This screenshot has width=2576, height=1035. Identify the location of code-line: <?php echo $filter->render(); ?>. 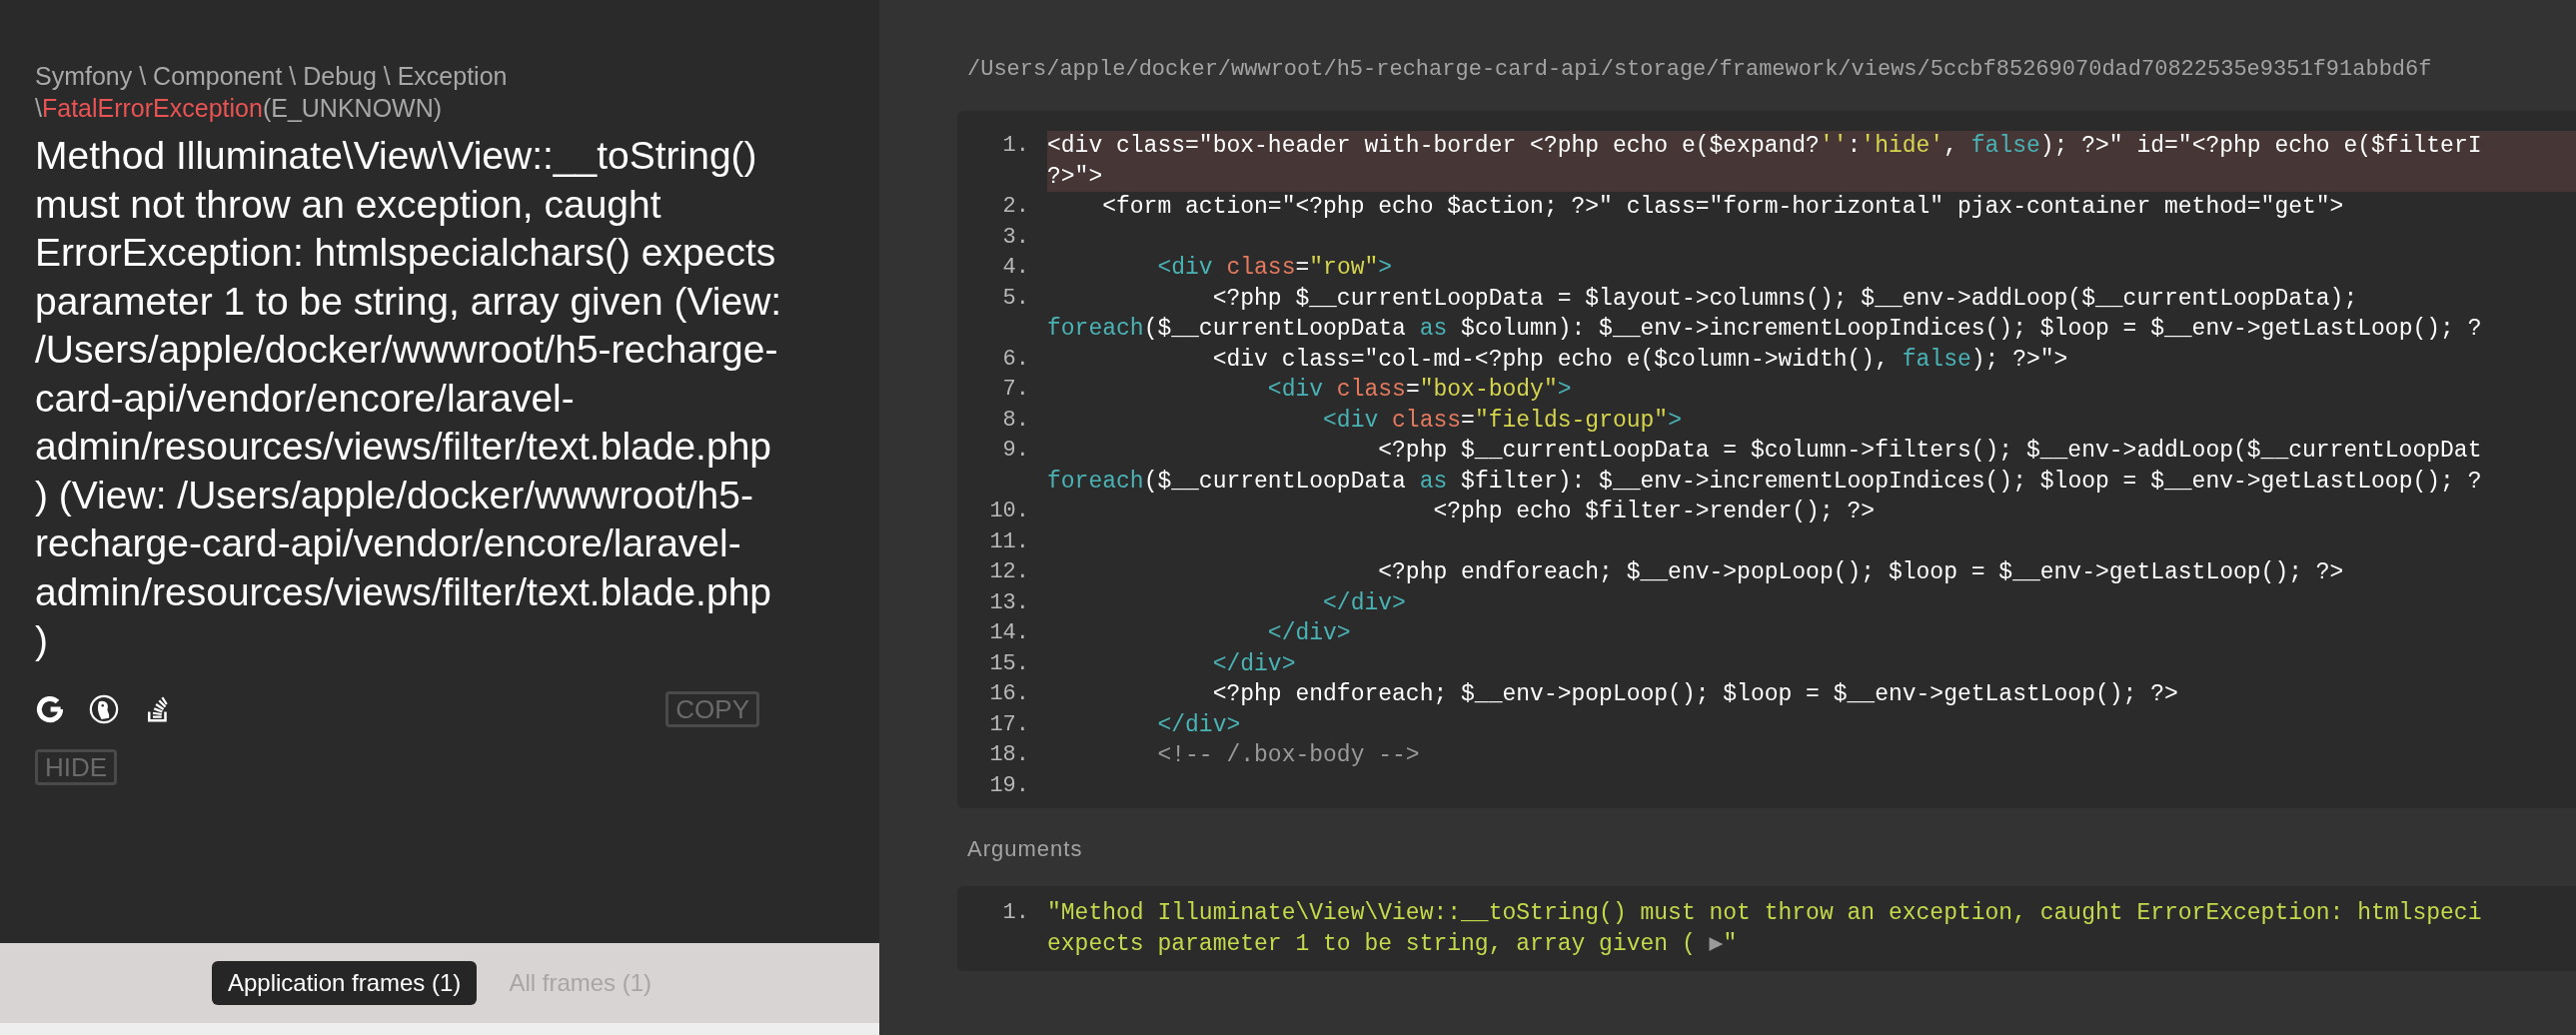
(1654, 512).